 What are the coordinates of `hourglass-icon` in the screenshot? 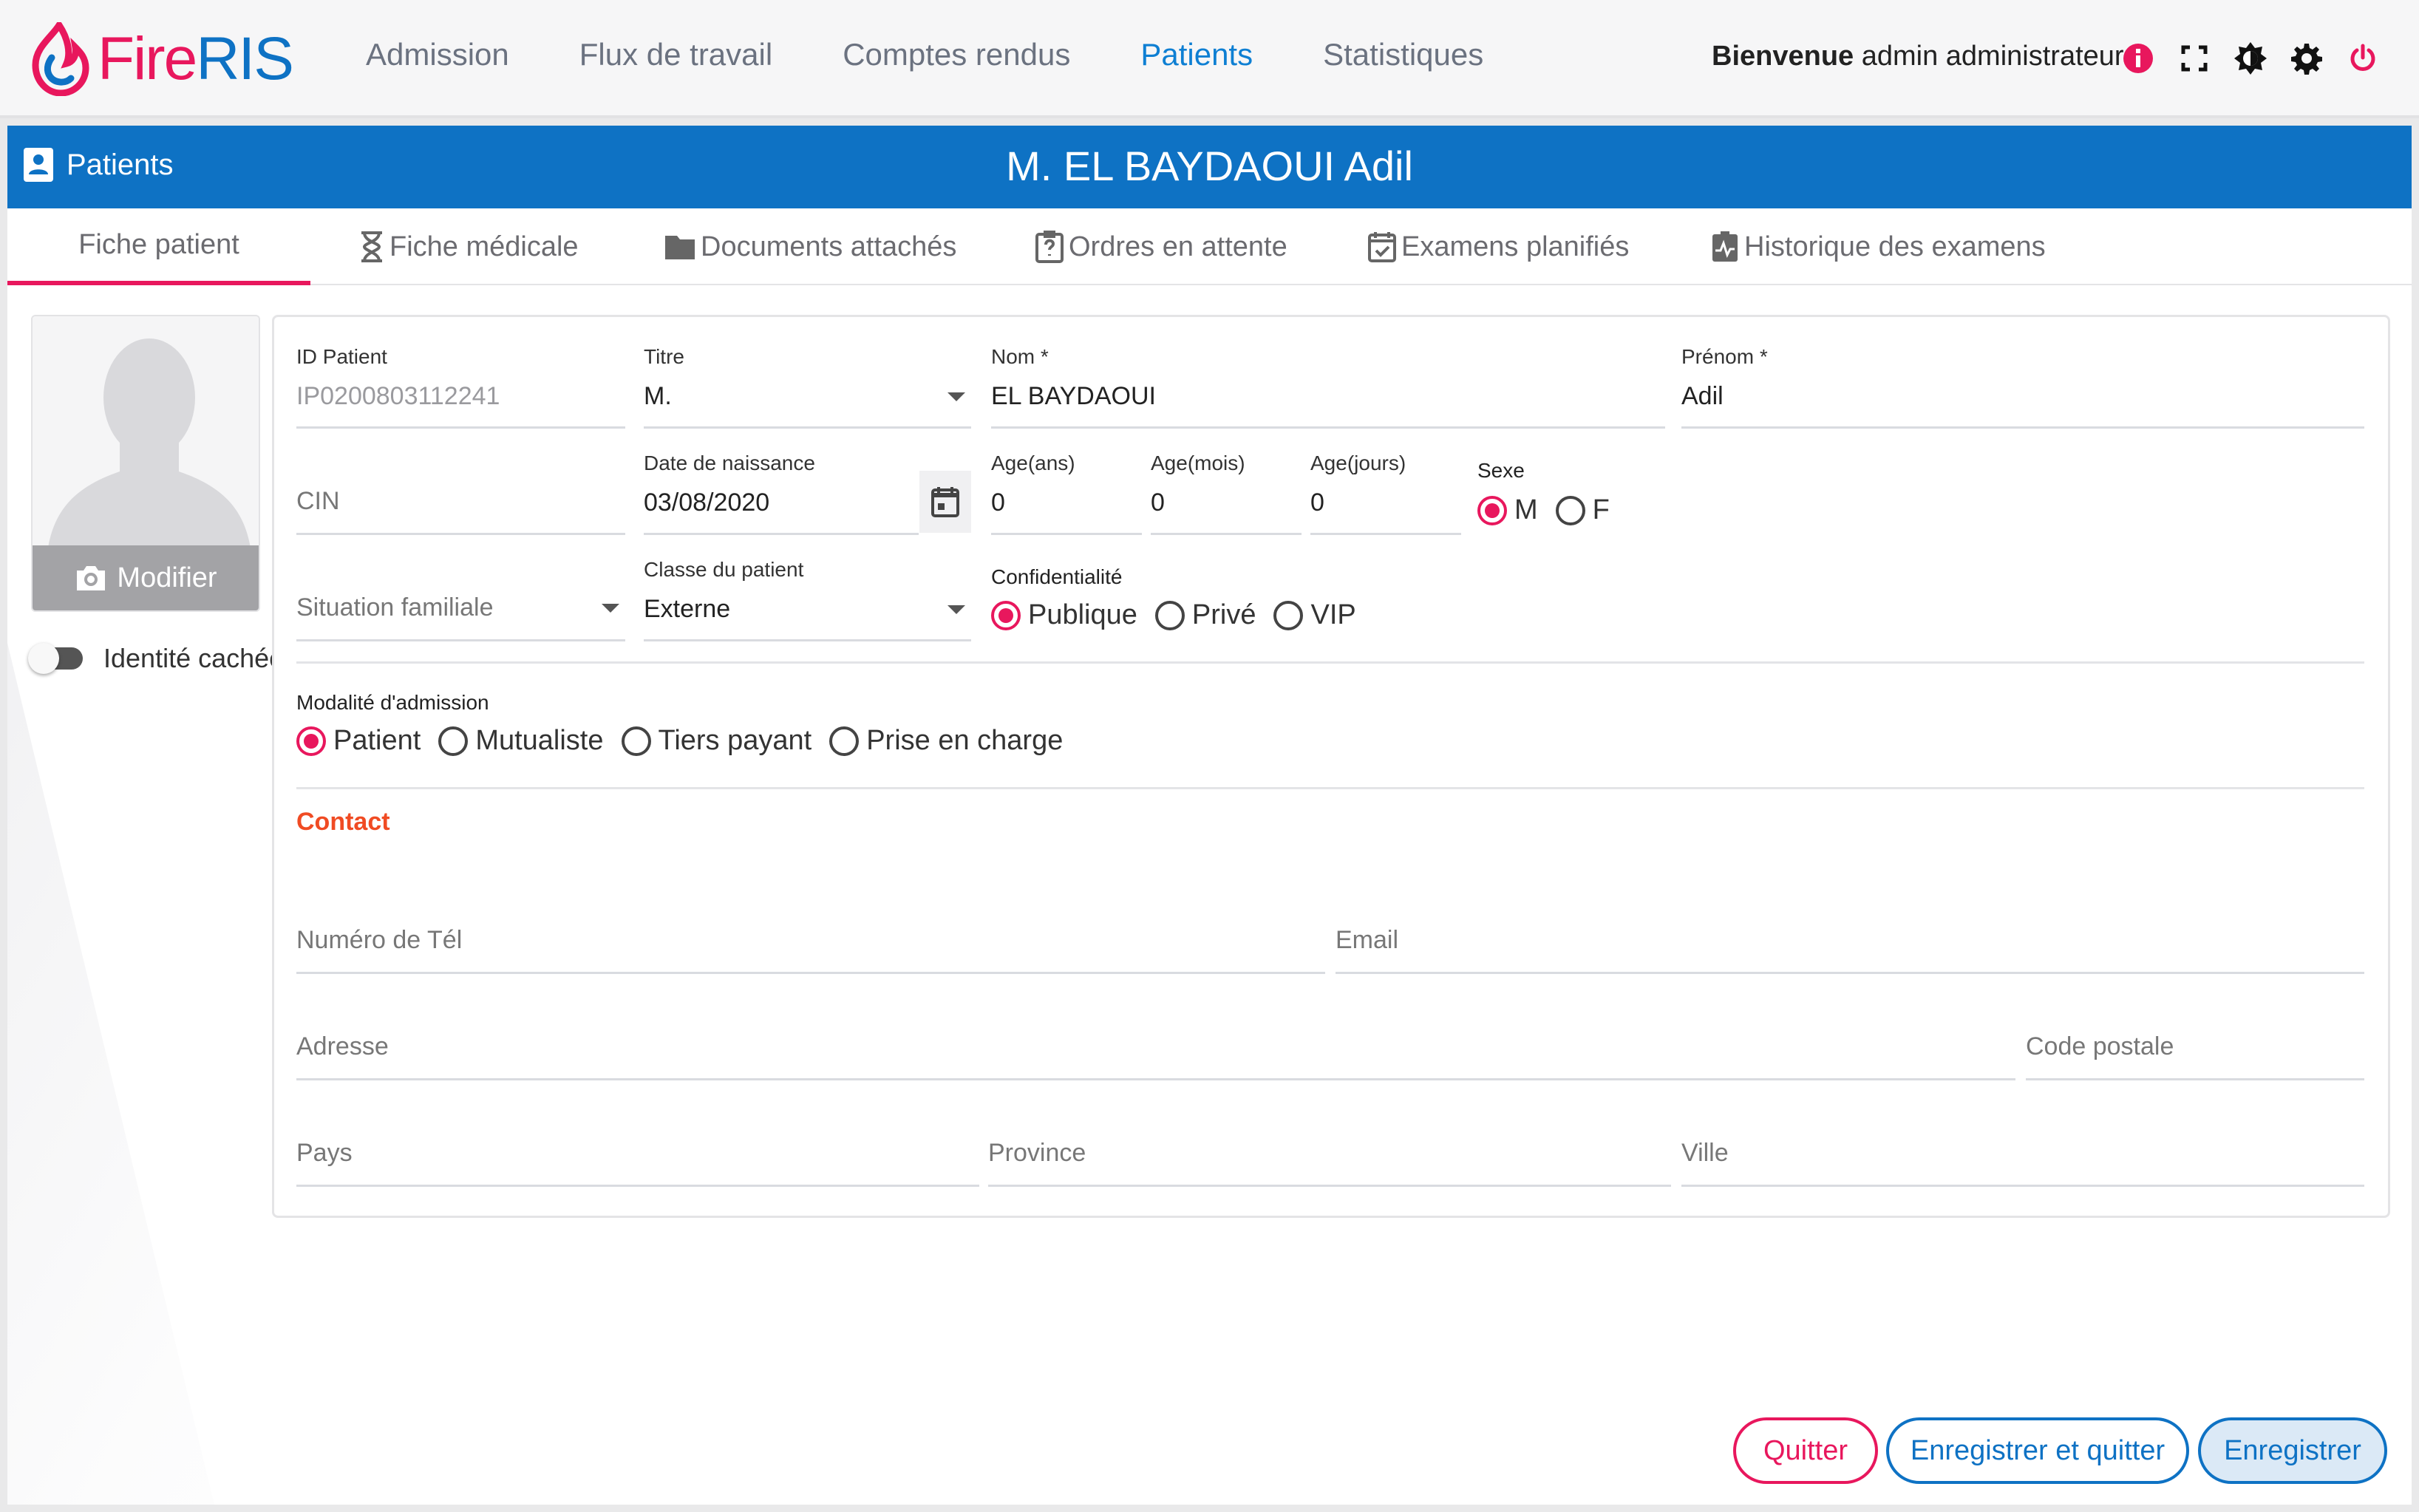 It's located at (371, 247).